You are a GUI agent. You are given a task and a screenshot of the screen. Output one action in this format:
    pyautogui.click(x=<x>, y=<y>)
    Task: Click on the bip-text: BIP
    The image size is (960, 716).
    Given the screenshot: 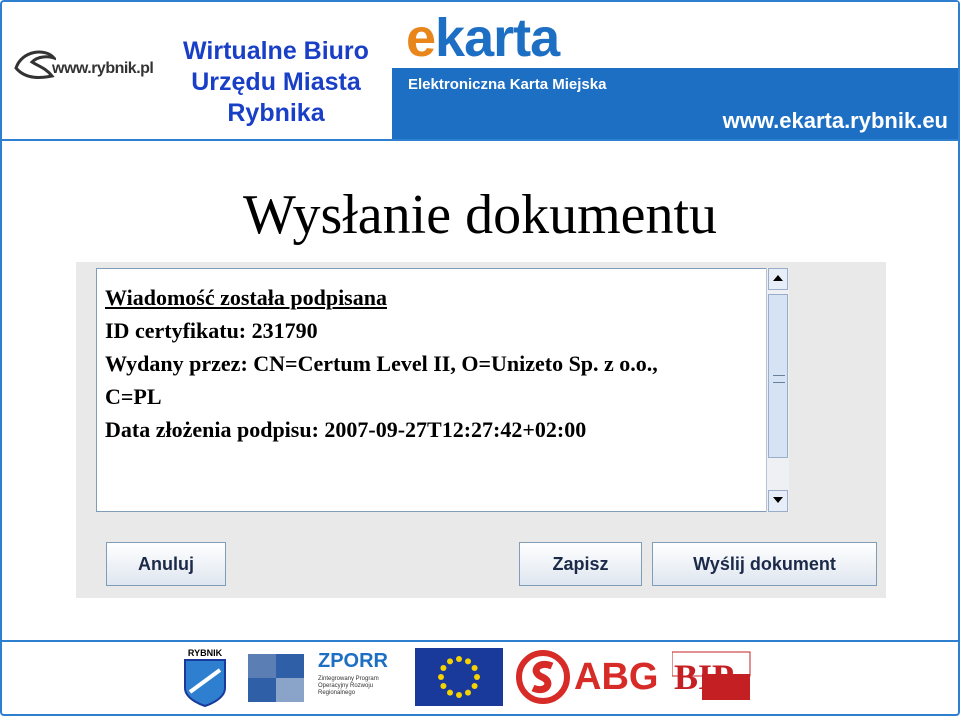 What is the action you would take?
    pyautogui.click(x=704, y=677)
    